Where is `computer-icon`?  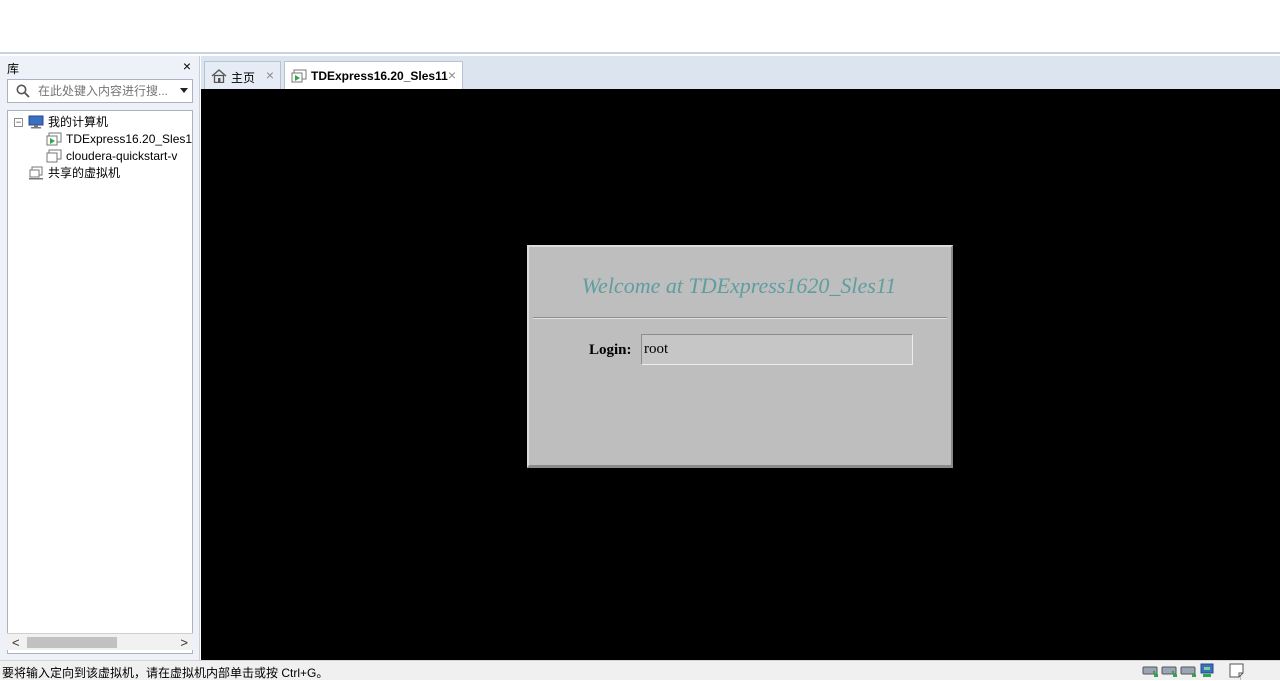
computer-icon is located at coordinates (36, 122).